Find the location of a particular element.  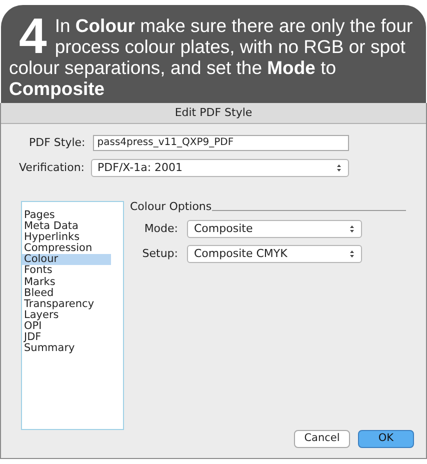

category-item: JDF is located at coordinates (66, 338).